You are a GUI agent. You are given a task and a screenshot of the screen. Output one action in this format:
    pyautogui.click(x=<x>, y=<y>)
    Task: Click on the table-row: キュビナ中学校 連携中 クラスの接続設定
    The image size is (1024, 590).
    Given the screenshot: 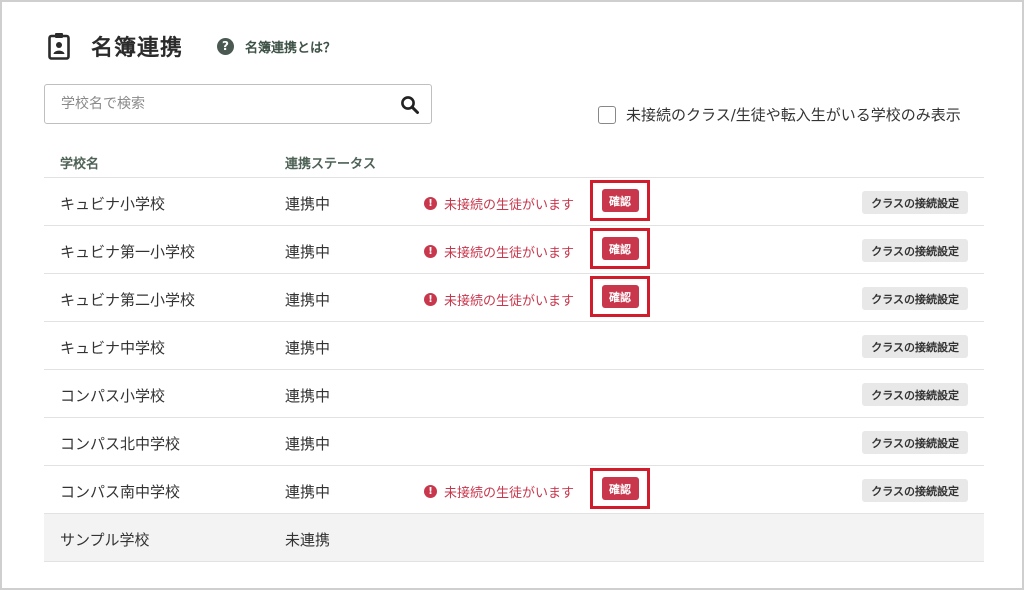 What is the action you would take?
    pyautogui.click(x=514, y=346)
    